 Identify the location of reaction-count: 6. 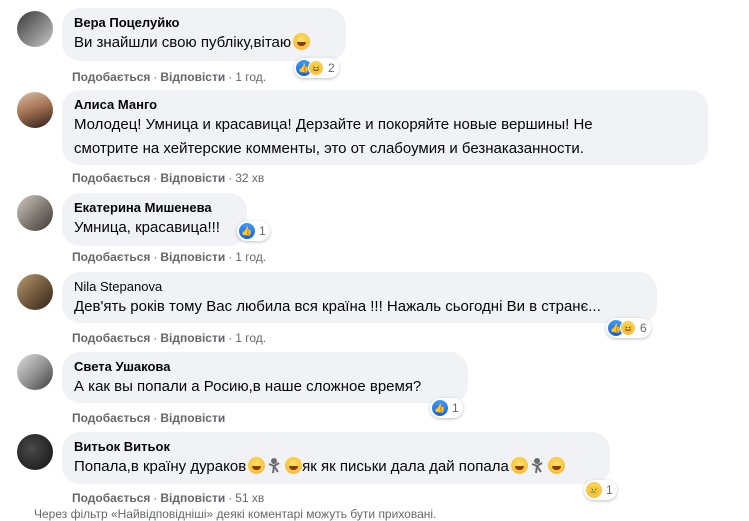
(643, 328).